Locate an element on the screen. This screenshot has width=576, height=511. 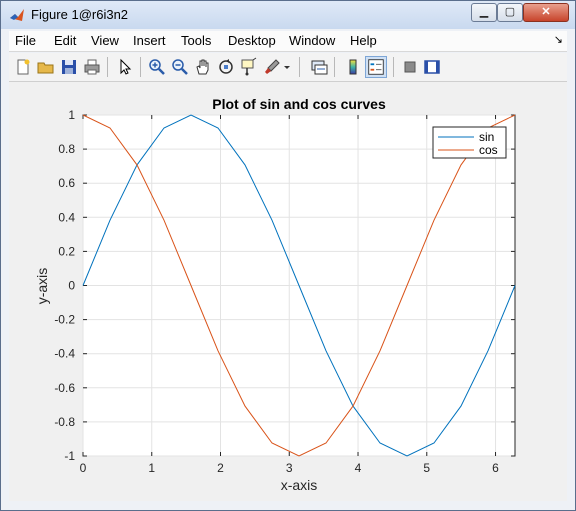
matlab-icon is located at coordinates (17, 15).